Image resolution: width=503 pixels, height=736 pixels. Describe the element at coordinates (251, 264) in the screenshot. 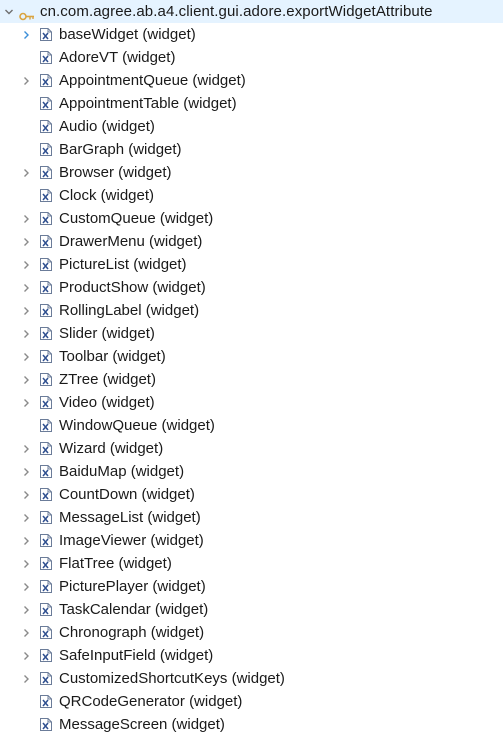

I see `tree-item: PictureList (widget)` at that location.